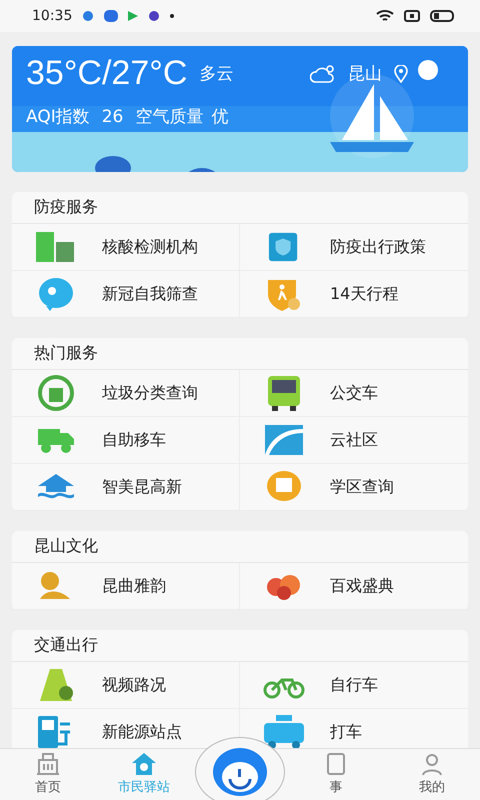 The width and height of the screenshot is (480, 800). I want to click on city-name: 昆山, so click(365, 73).